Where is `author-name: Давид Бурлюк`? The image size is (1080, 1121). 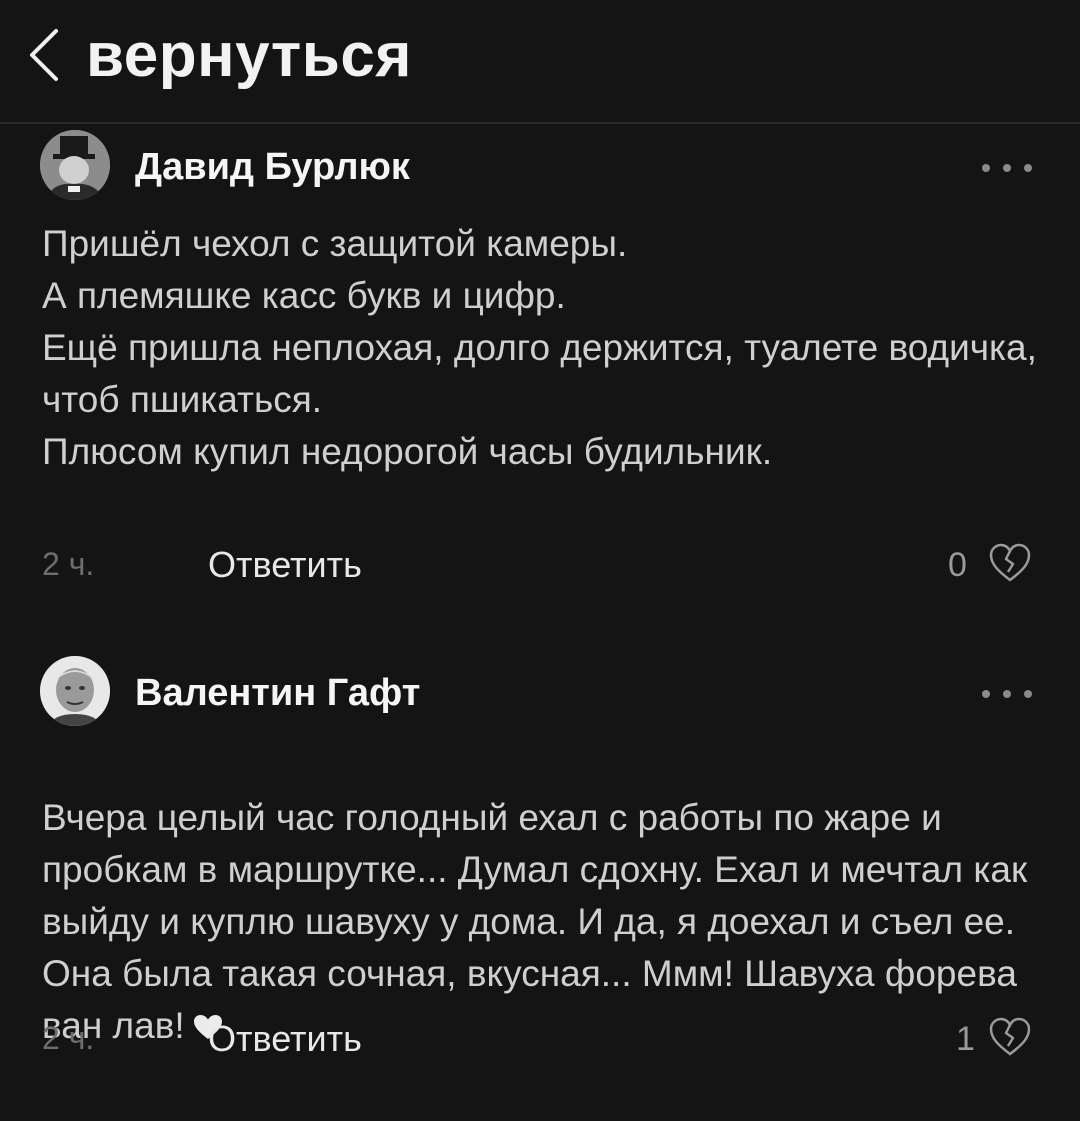 author-name: Давид Бурлюк is located at coordinates (272, 167).